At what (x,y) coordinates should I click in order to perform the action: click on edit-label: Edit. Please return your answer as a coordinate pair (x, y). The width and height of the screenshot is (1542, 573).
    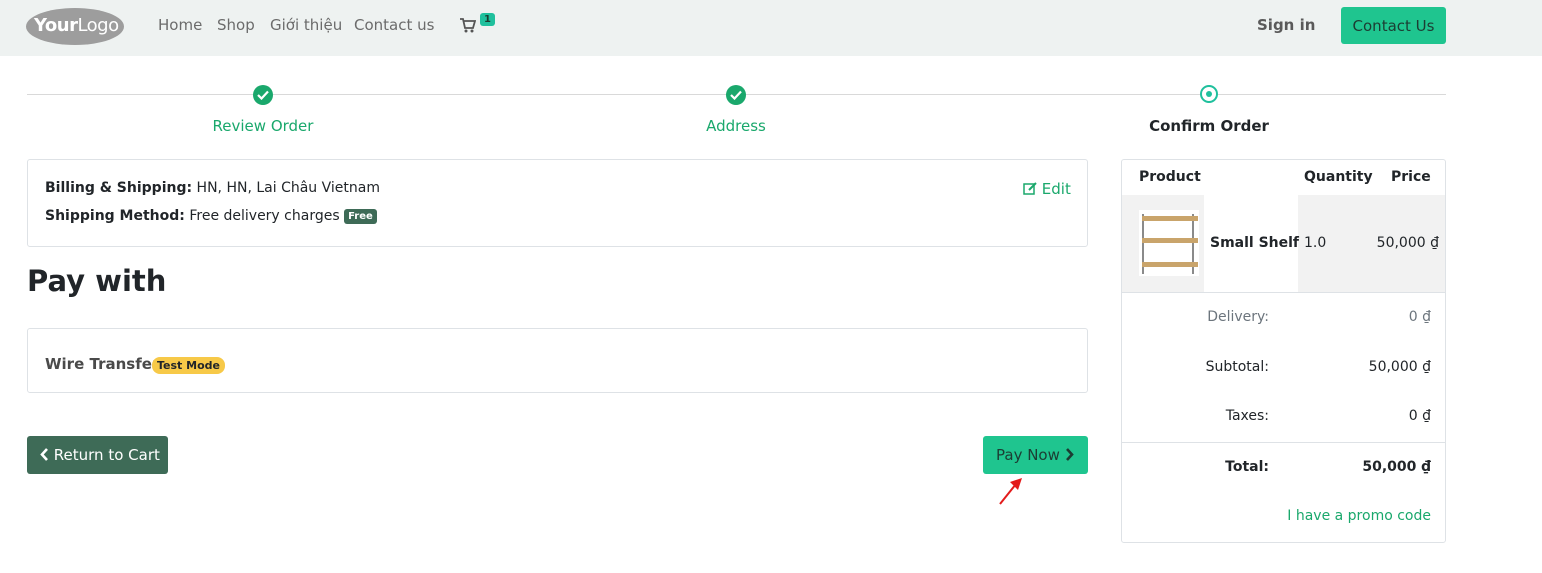
    Looking at the image, I should click on (1056, 189).